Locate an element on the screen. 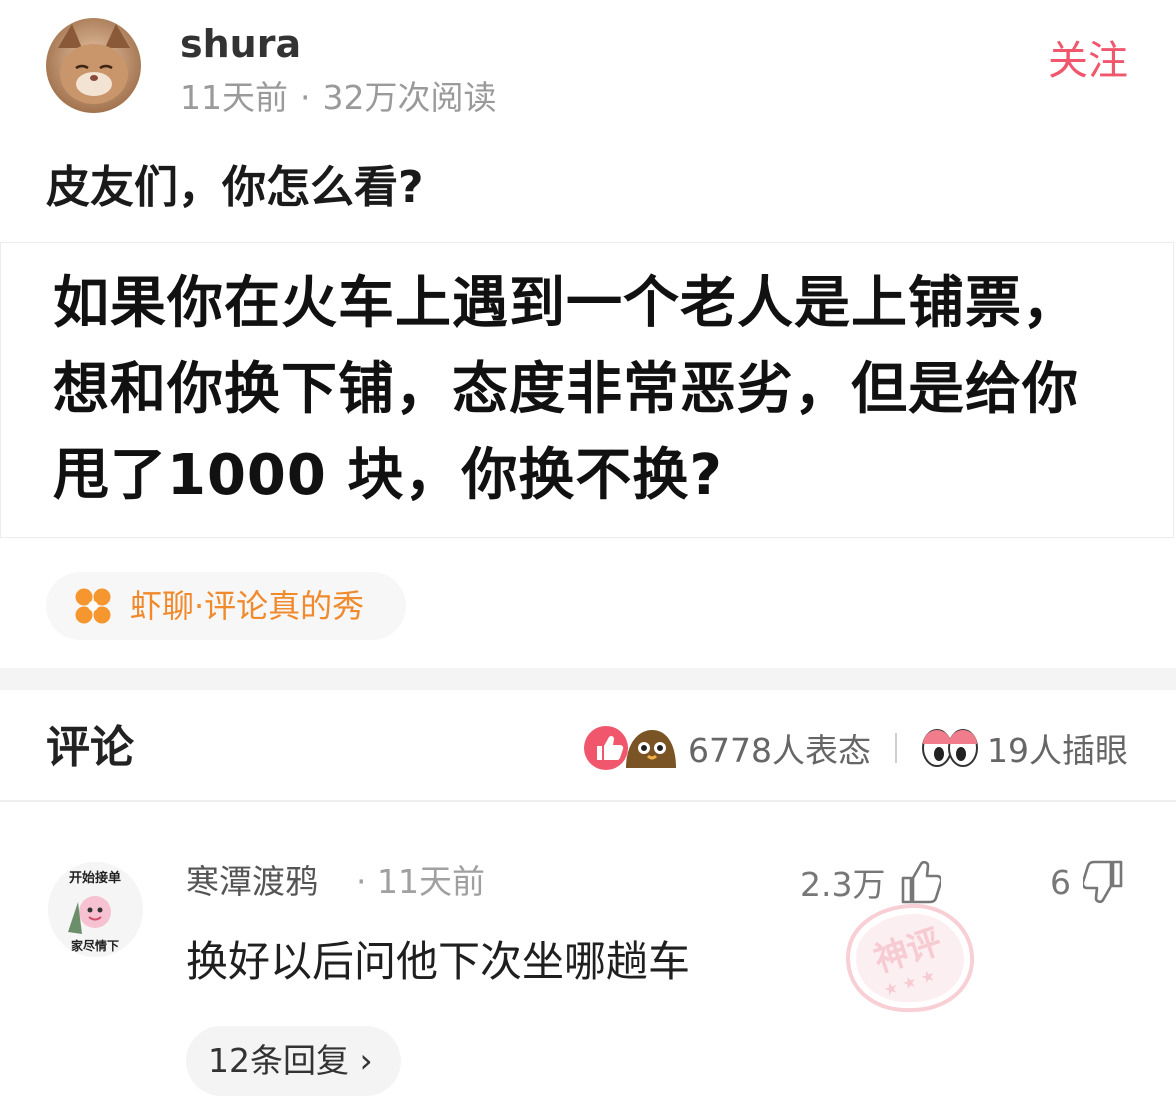 The image size is (1176, 1096). dislike-button: 6 is located at coordinates (1088, 882).